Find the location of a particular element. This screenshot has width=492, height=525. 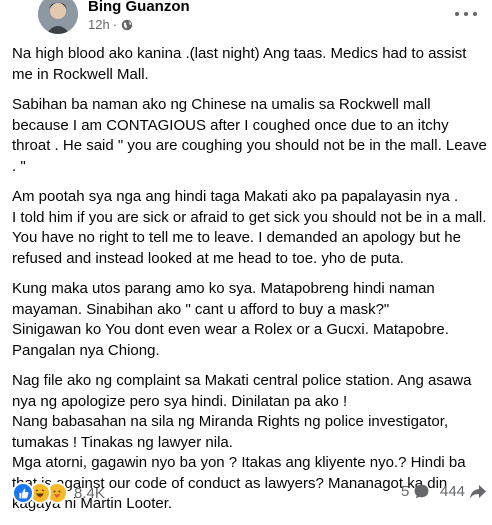

share-count-button: 444 is located at coordinates (463, 491).